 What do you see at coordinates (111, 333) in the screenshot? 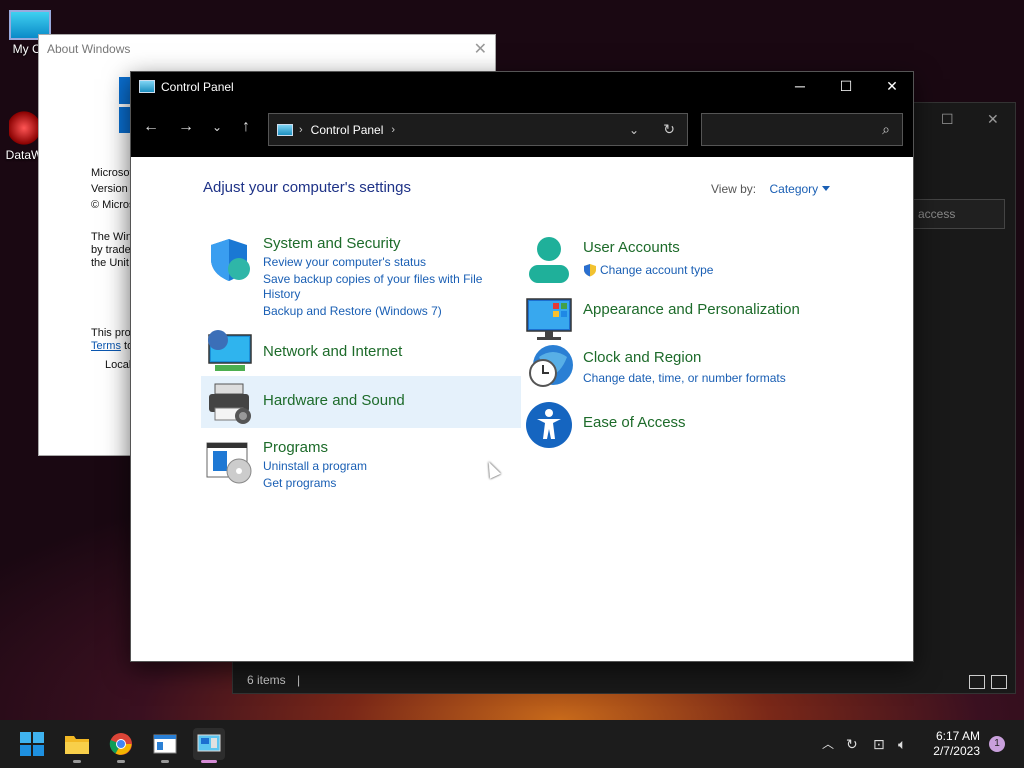
I see `license-text: This pro` at bounding box center [111, 333].